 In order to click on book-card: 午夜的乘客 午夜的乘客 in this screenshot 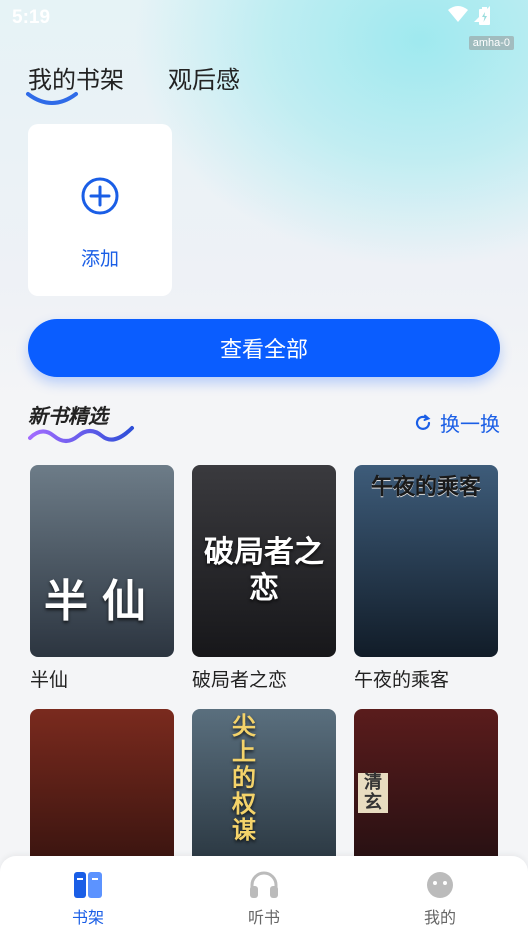, I will do `click(426, 578)`.